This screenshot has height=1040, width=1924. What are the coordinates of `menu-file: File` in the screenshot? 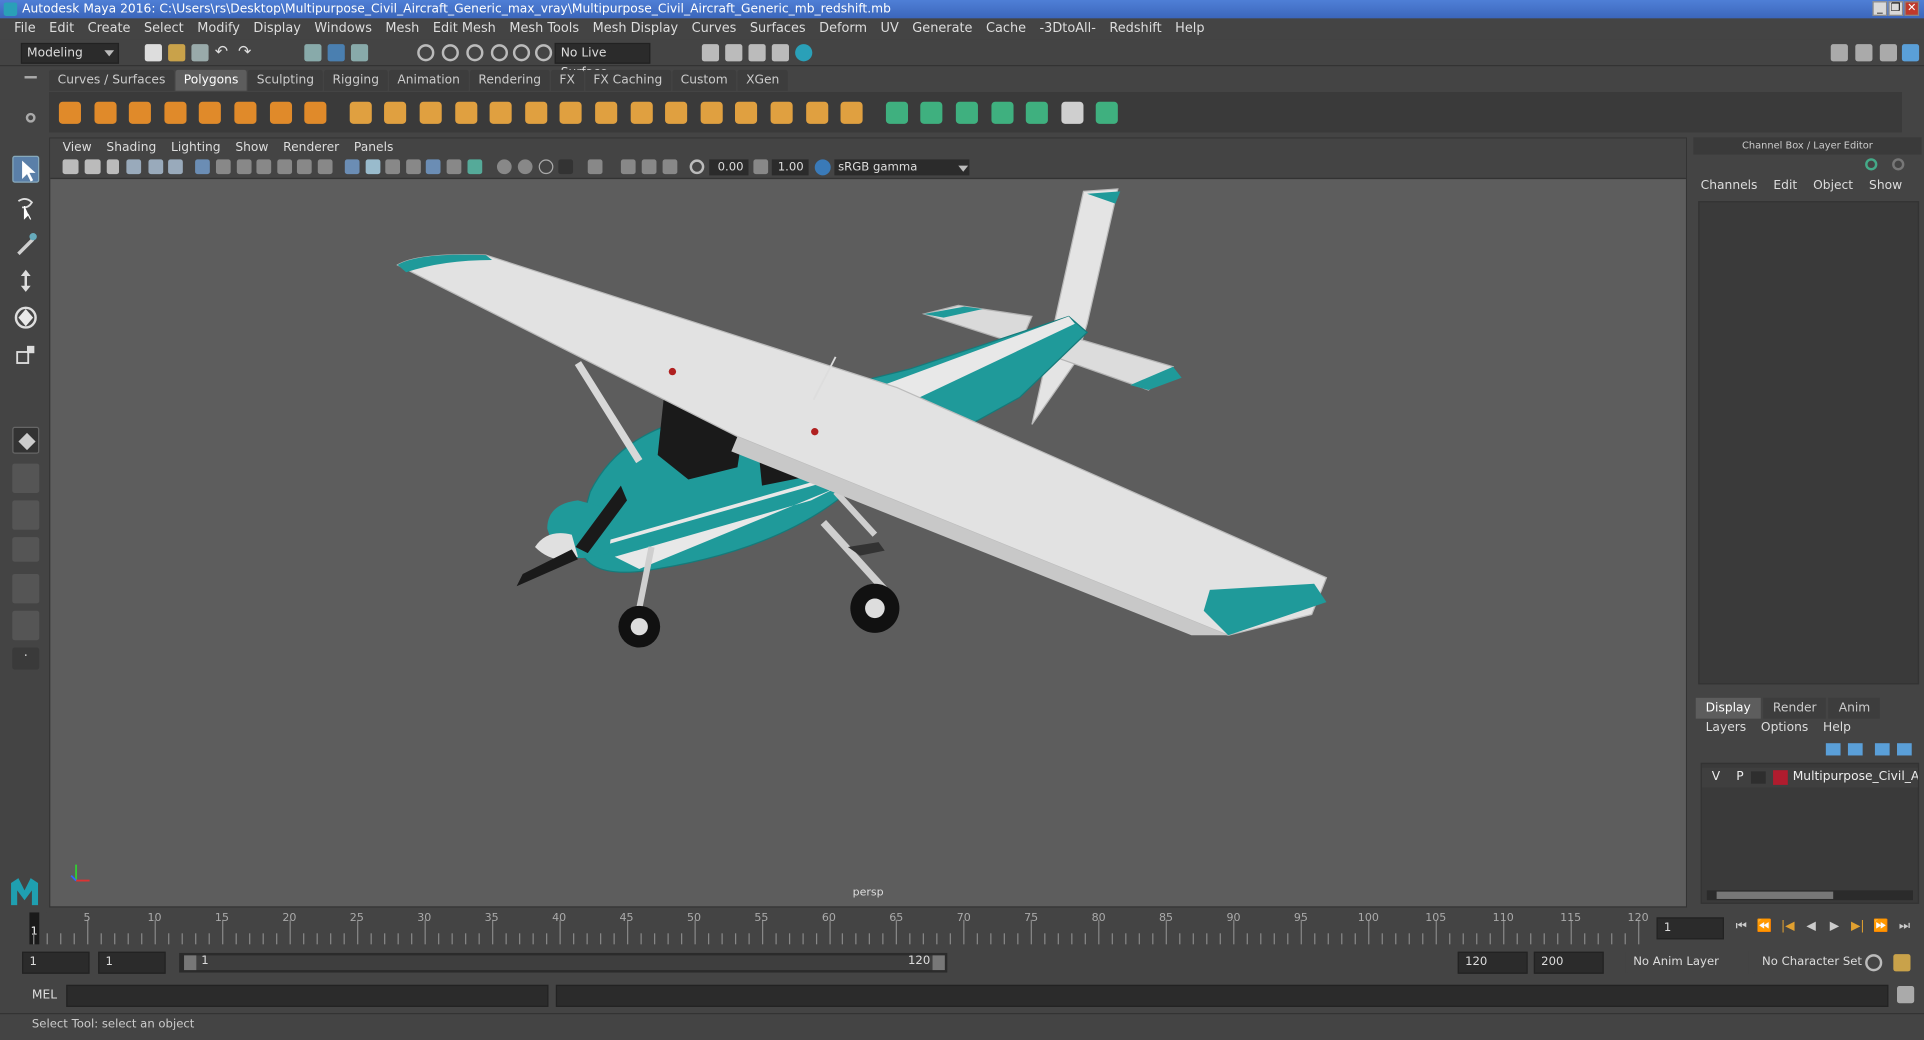 It's located at (24, 28).